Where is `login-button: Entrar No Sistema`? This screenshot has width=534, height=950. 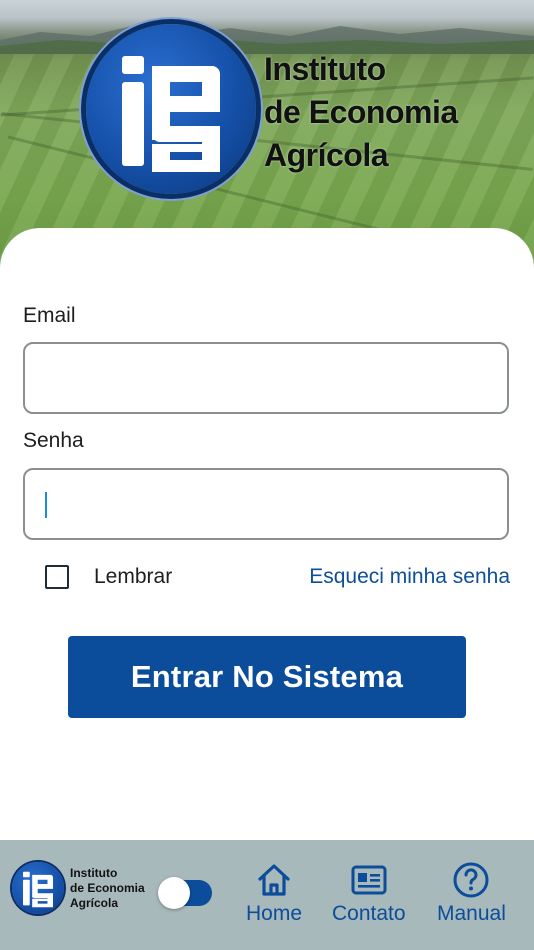
login-button: Entrar No Sistema is located at coordinates (267, 677).